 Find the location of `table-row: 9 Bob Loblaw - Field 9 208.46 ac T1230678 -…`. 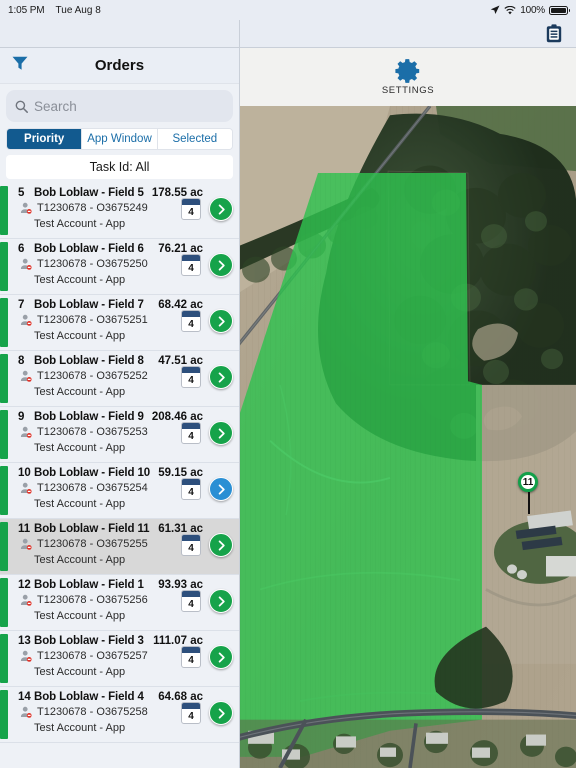

table-row: 9 Bob Loblaw - Field 9 208.46 ac T1230678 -… is located at coordinates (119, 435).